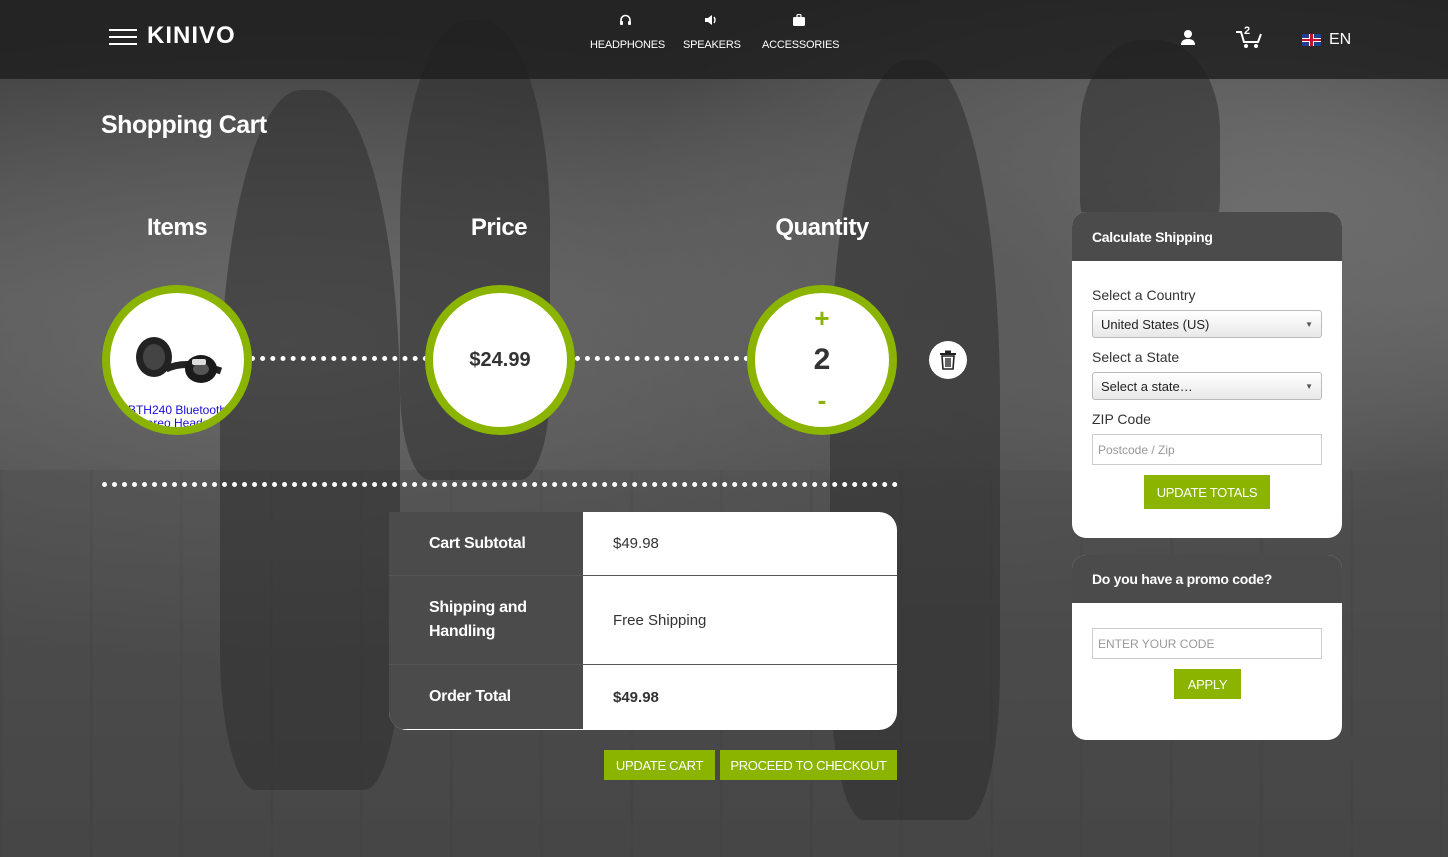  Describe the element at coordinates (1207, 492) in the screenshot. I see `update-totals-button: UPDATE TOTALS` at that location.